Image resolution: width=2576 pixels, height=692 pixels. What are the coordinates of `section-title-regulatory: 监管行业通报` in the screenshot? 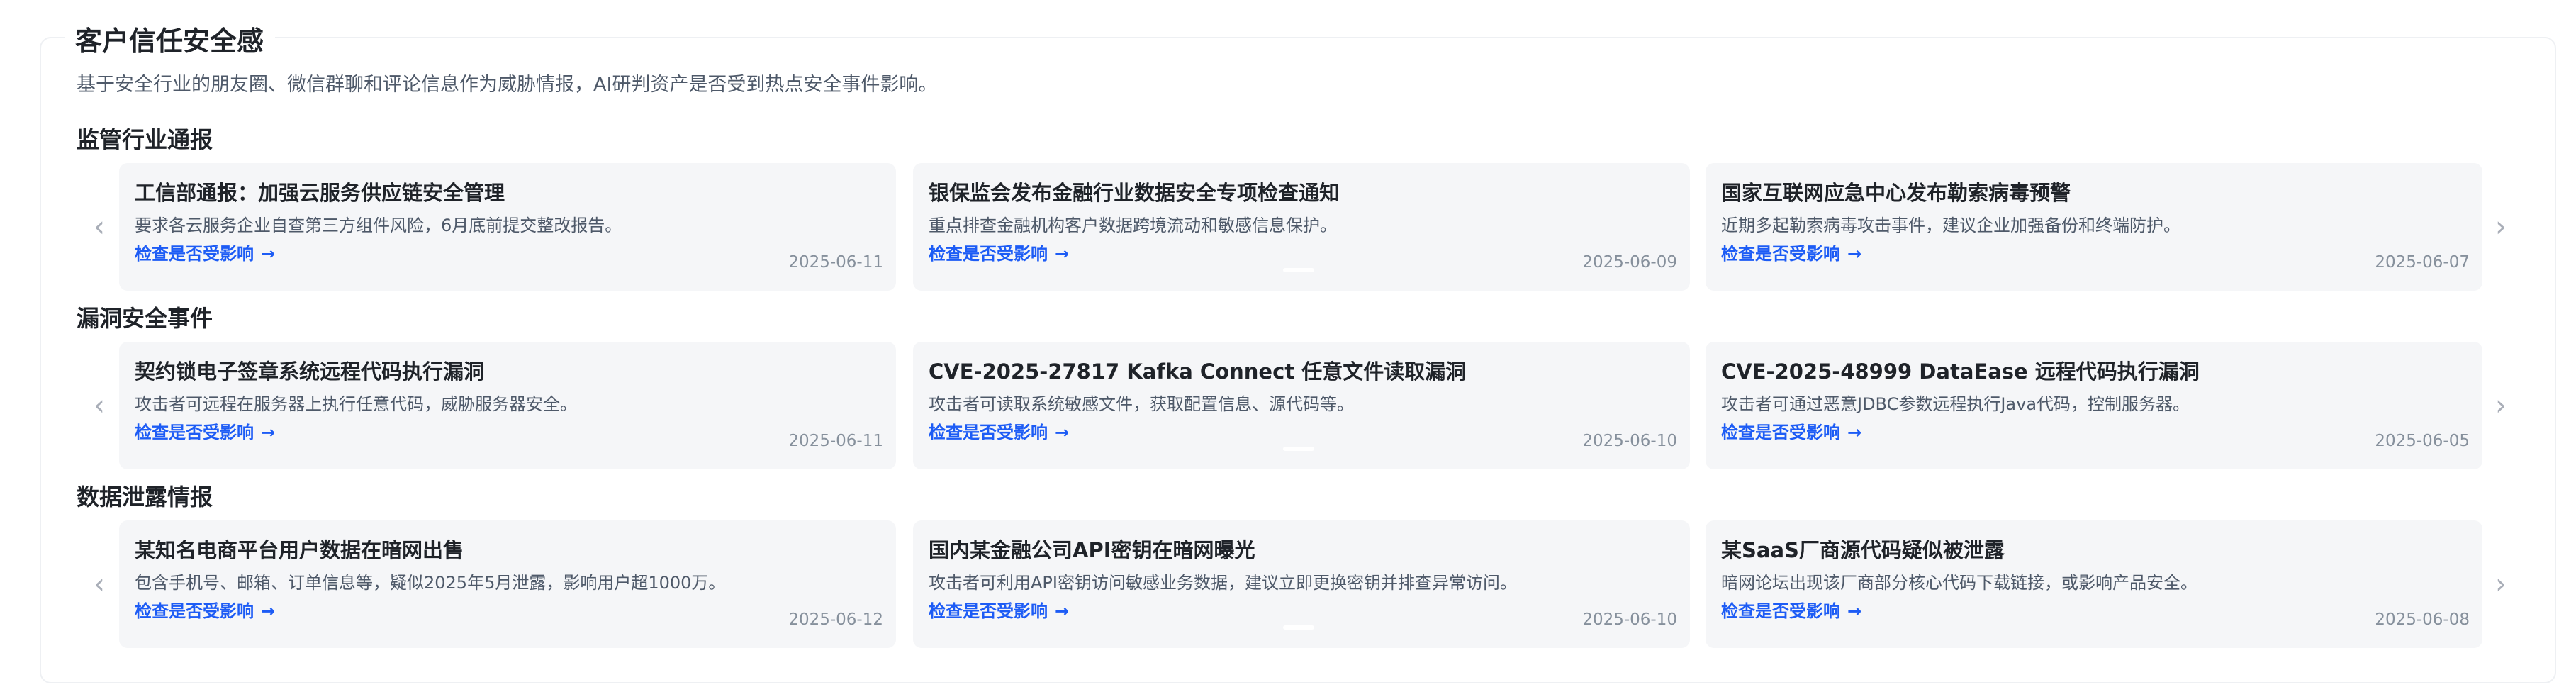 It's located at (145, 139).